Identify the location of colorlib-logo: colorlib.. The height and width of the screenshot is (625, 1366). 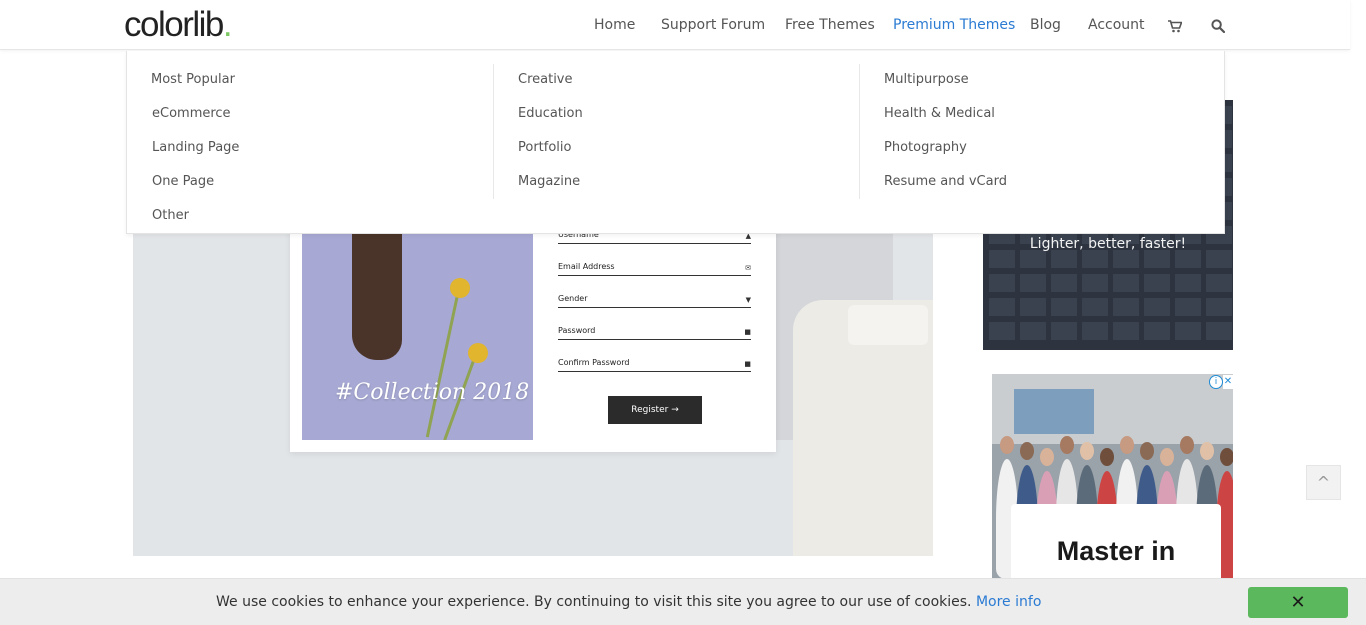
(178, 25).